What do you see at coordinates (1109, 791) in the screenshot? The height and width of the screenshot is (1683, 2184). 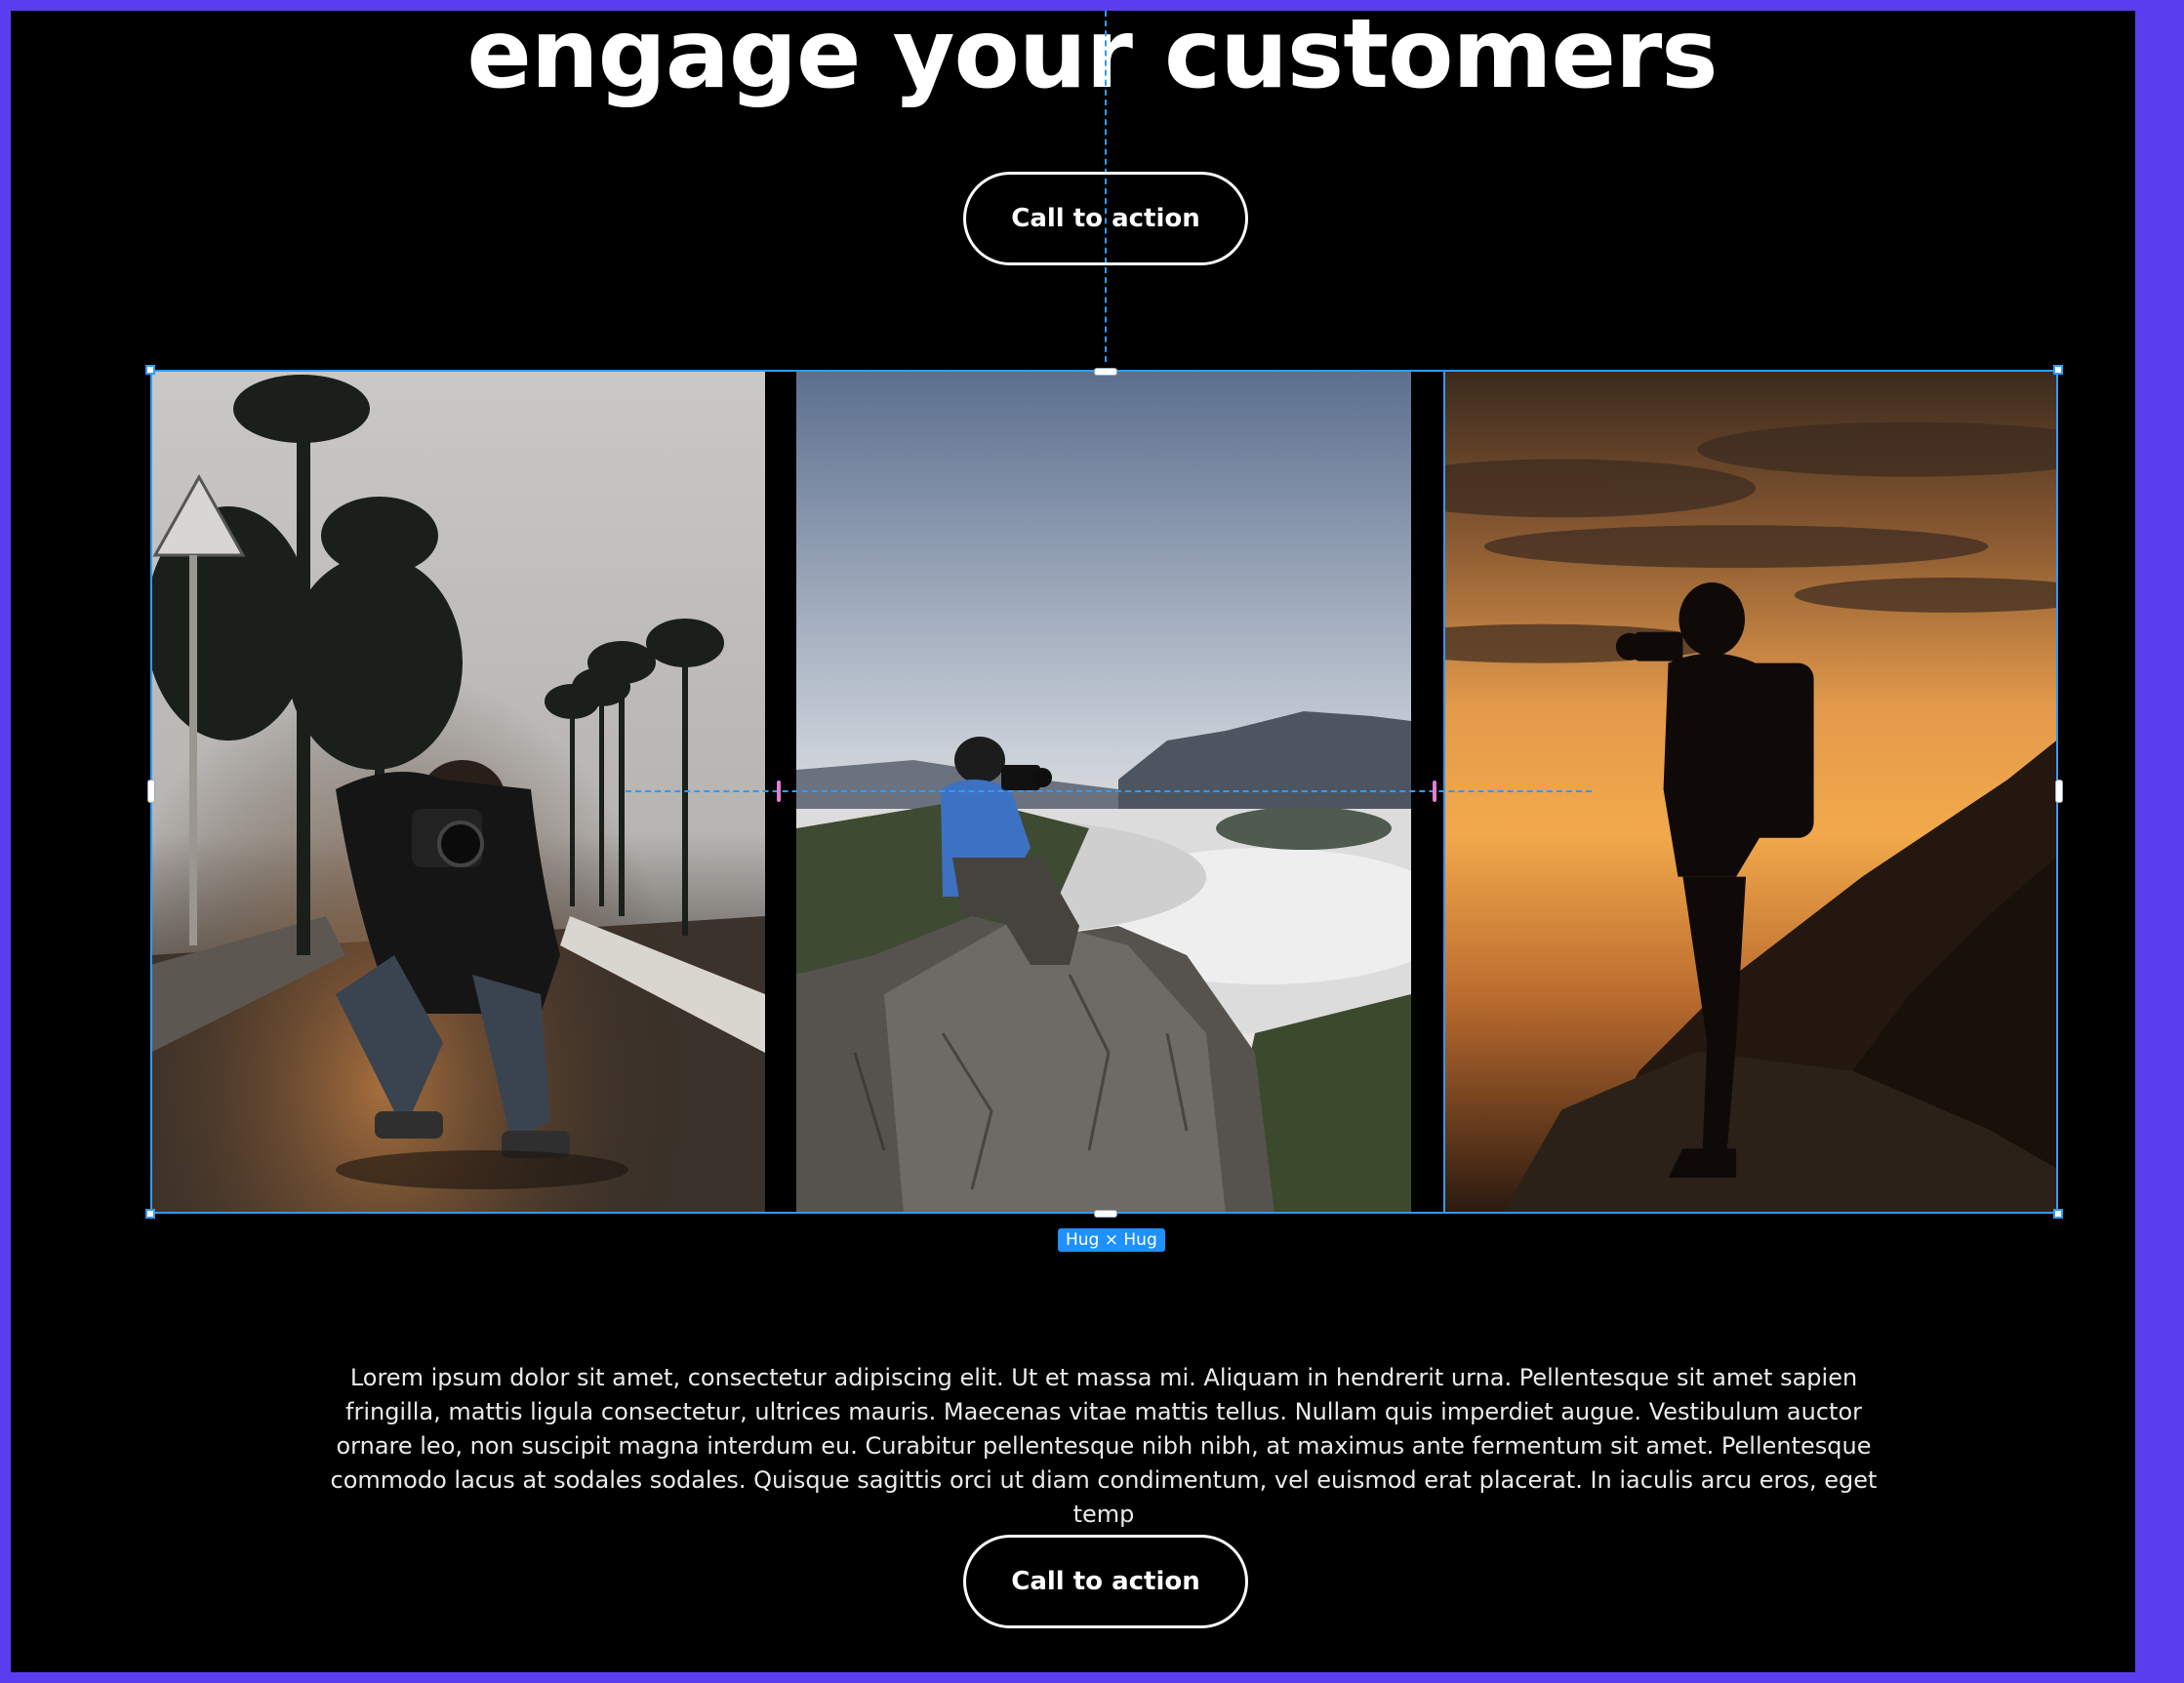 I see `horizontal-center-guide` at bounding box center [1109, 791].